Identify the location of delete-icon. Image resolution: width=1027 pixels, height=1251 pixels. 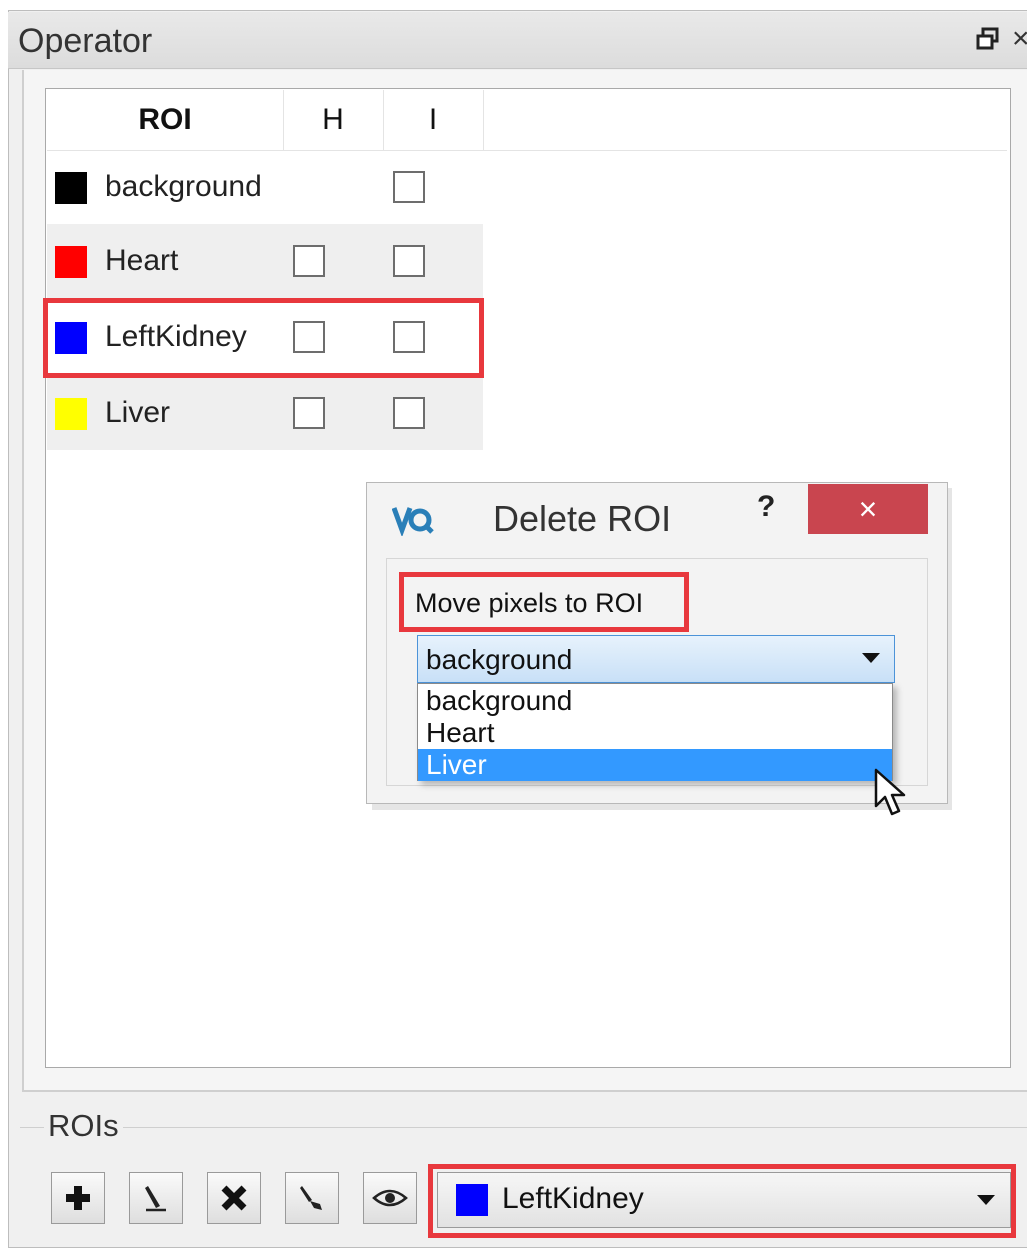
(234, 1198).